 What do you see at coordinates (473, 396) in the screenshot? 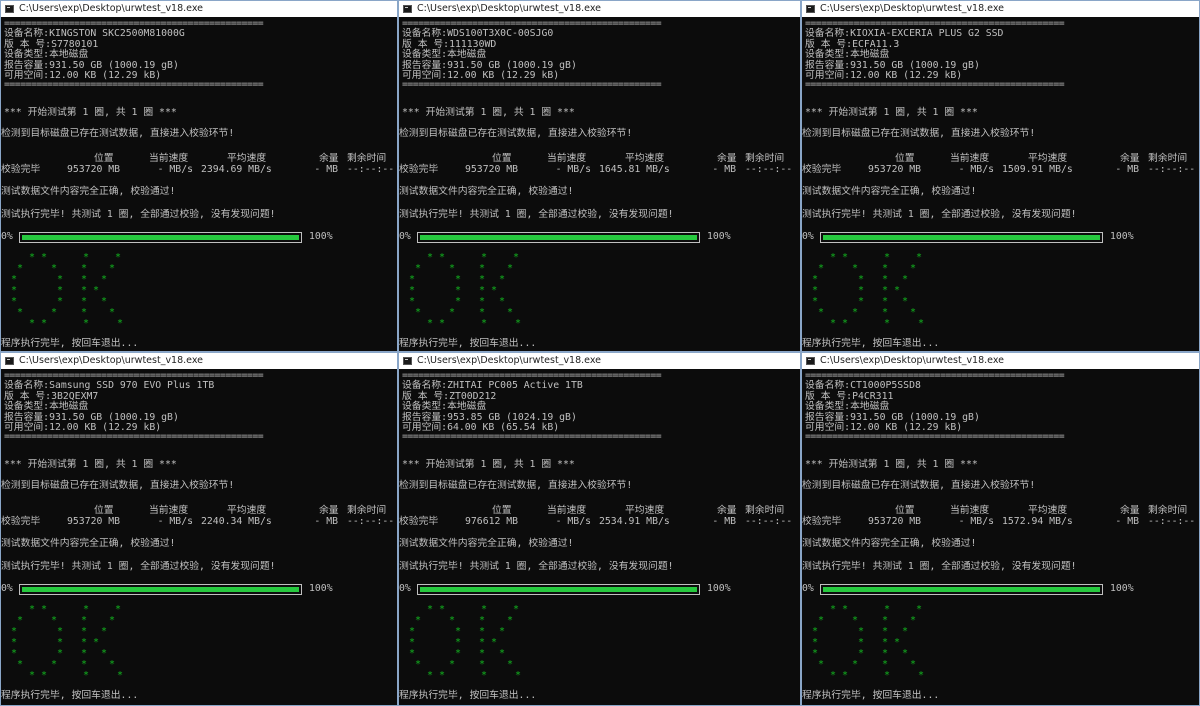
I see `version-value: ZT00D212` at bounding box center [473, 396].